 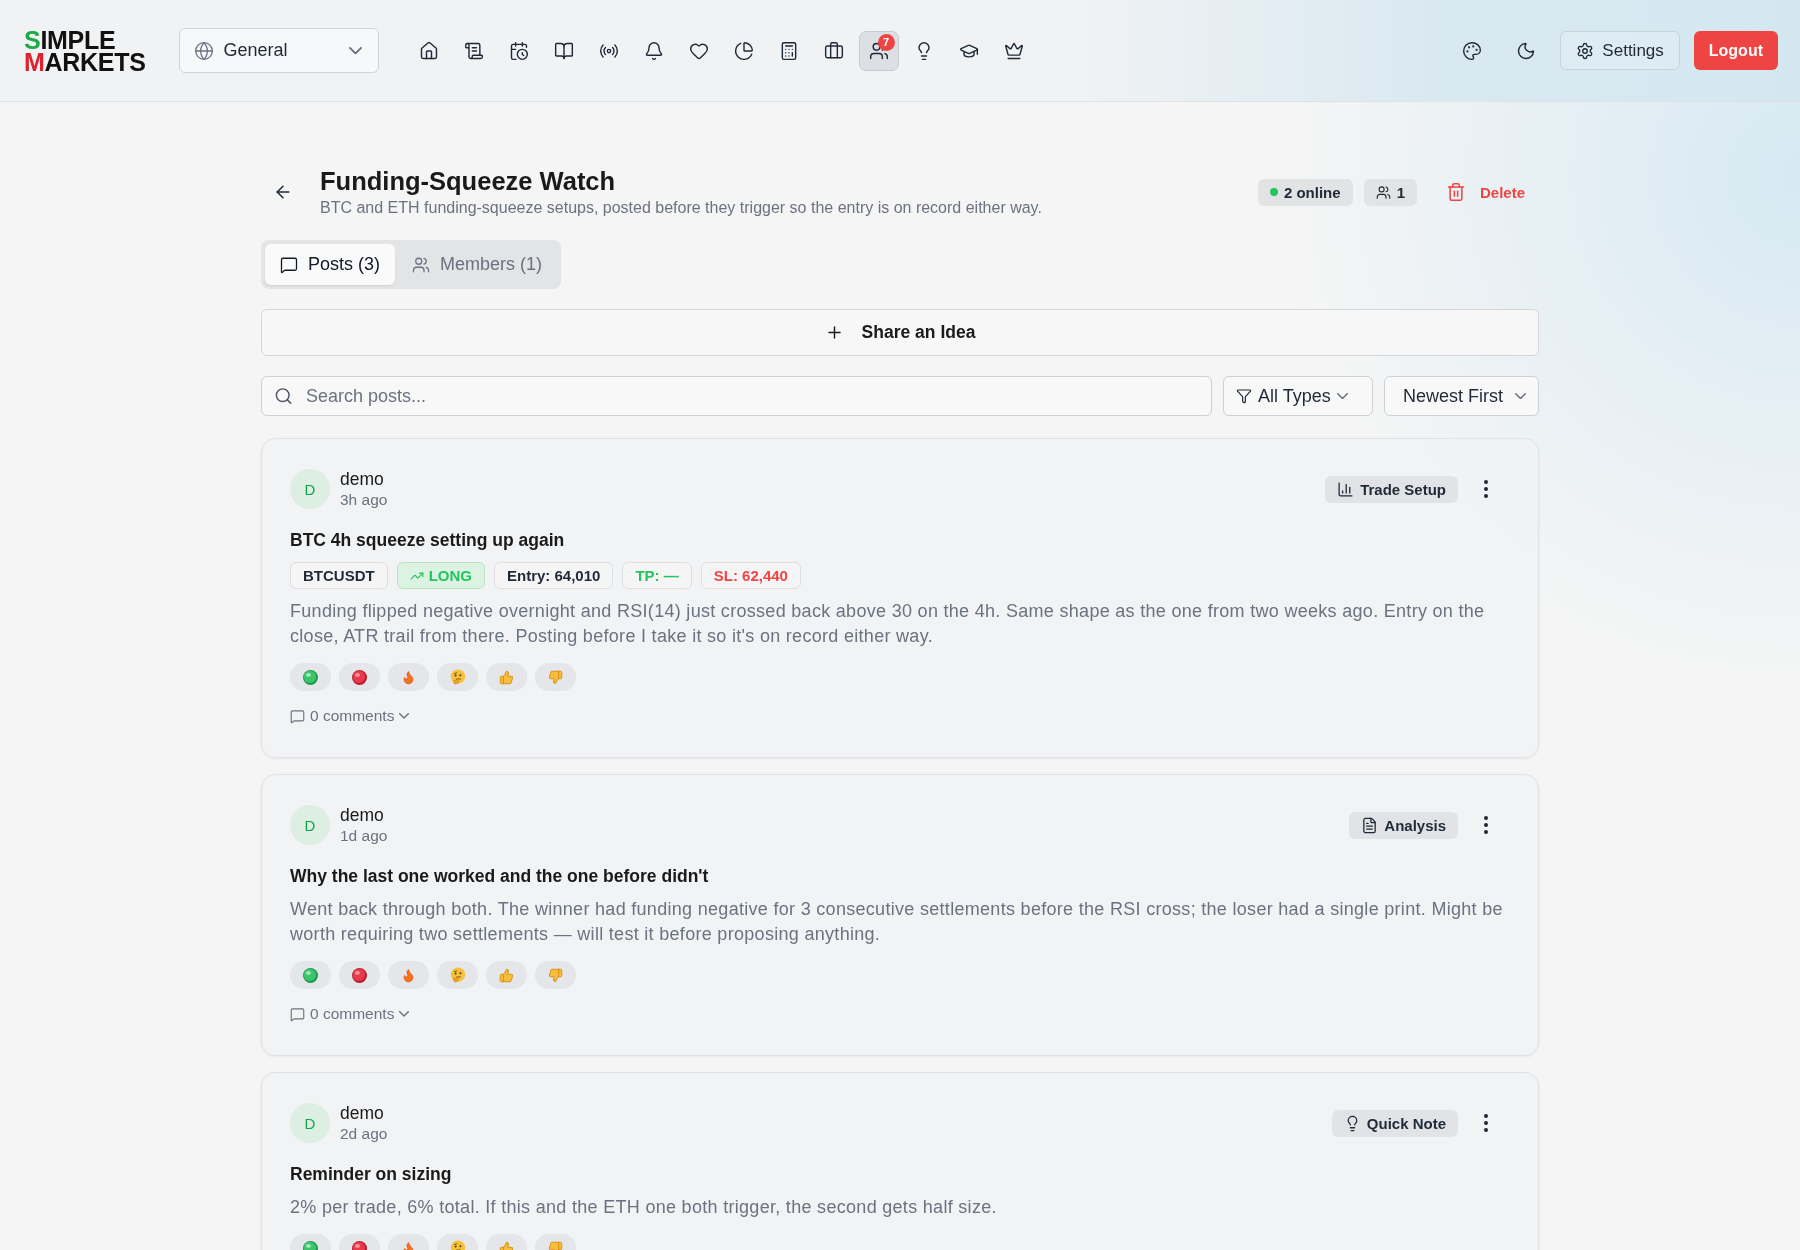 What do you see at coordinates (440, 575) in the screenshot?
I see `trade-tag: LONG` at bounding box center [440, 575].